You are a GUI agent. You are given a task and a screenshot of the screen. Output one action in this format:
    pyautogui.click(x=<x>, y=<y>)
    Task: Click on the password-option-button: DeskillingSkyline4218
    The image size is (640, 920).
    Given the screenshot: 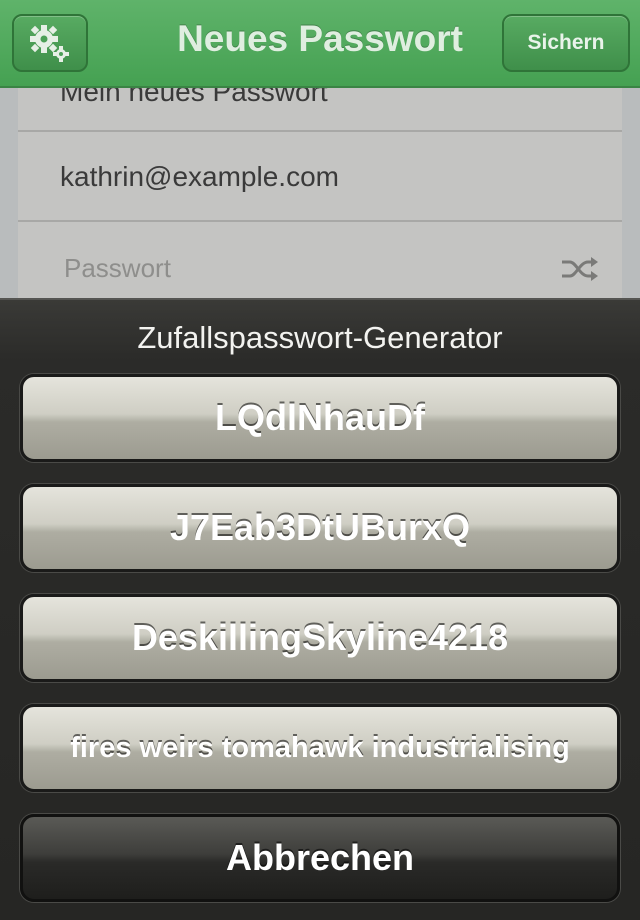 What is the action you would take?
    pyautogui.click(x=320, y=638)
    